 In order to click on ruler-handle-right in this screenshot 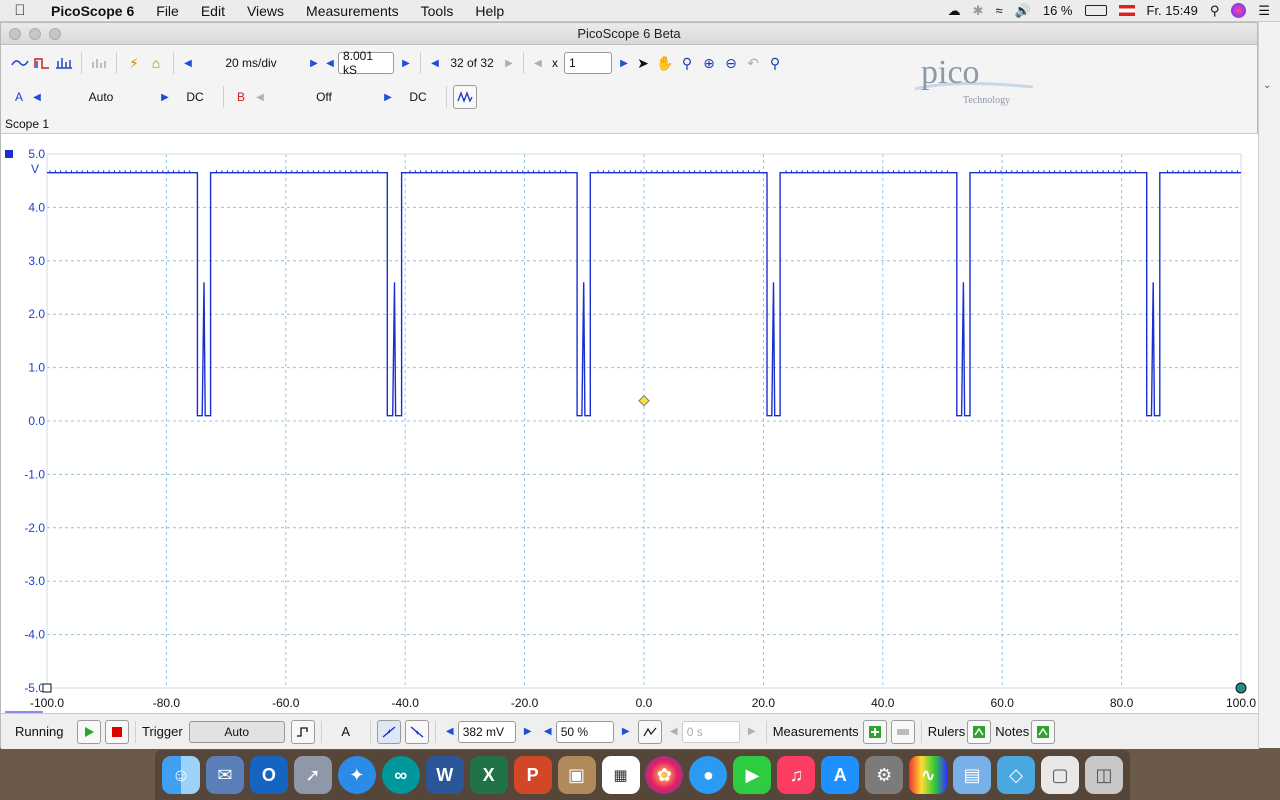, I will do `click(1241, 688)`.